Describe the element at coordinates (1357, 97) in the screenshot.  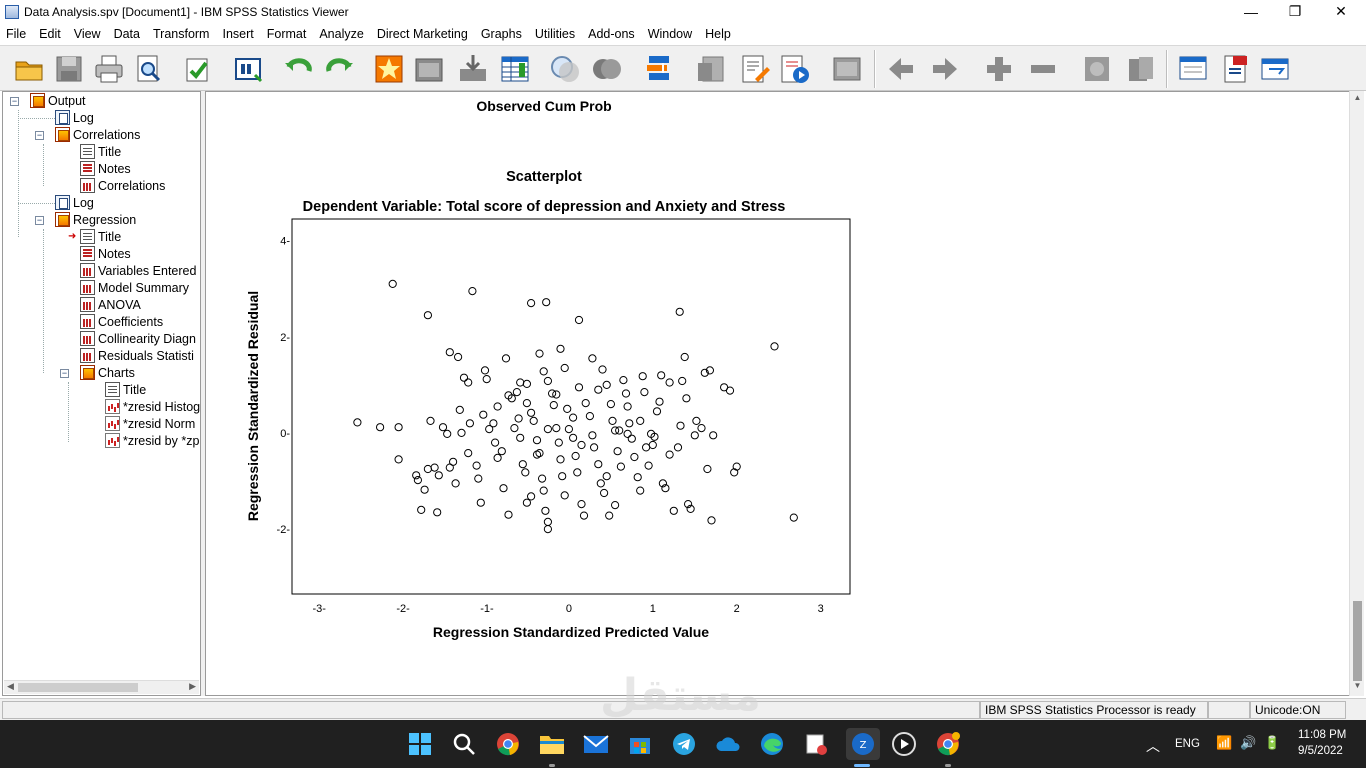
I see `scroll-up-icon: ▲` at that location.